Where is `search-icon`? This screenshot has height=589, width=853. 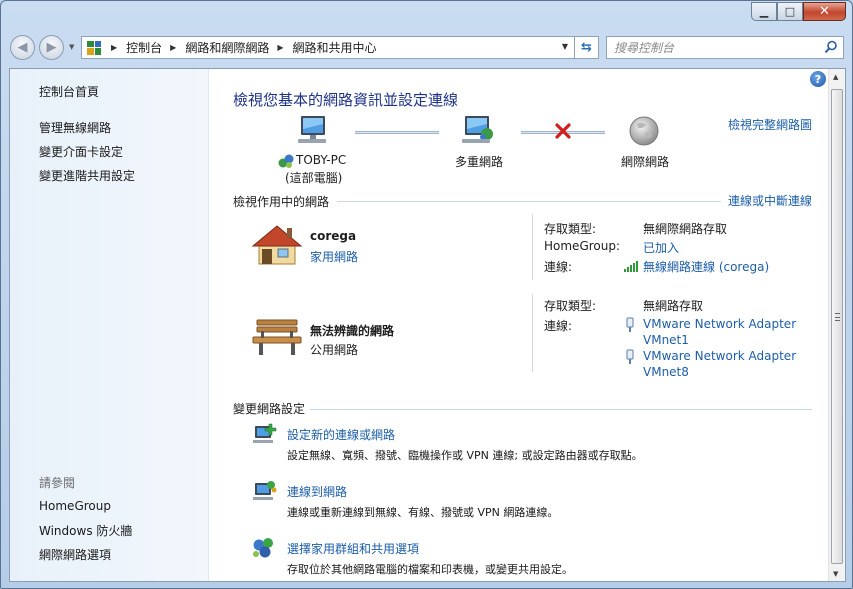
search-icon is located at coordinates (831, 47).